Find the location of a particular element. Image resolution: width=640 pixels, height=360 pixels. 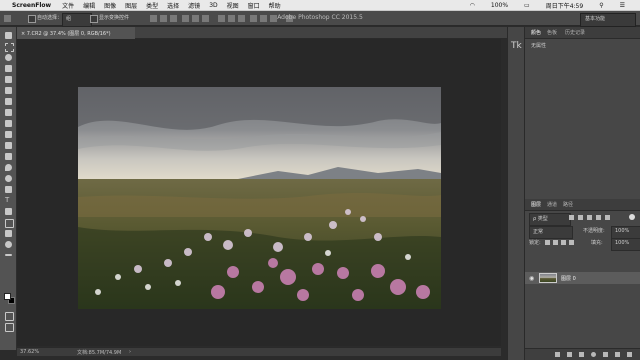

properties-message: 无属性 is located at coordinates (539, 46).